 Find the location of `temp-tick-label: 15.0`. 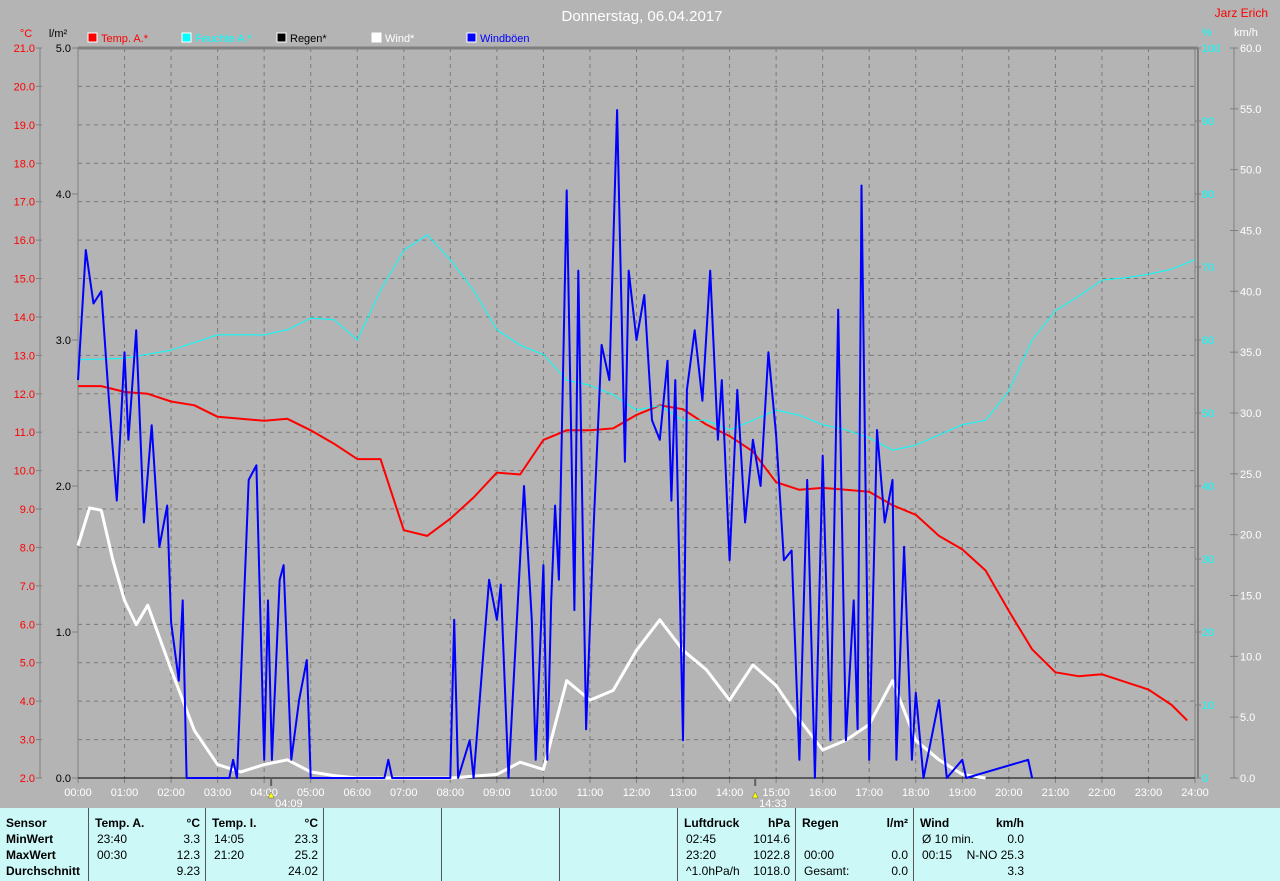

temp-tick-label: 15.0 is located at coordinates (24, 280).